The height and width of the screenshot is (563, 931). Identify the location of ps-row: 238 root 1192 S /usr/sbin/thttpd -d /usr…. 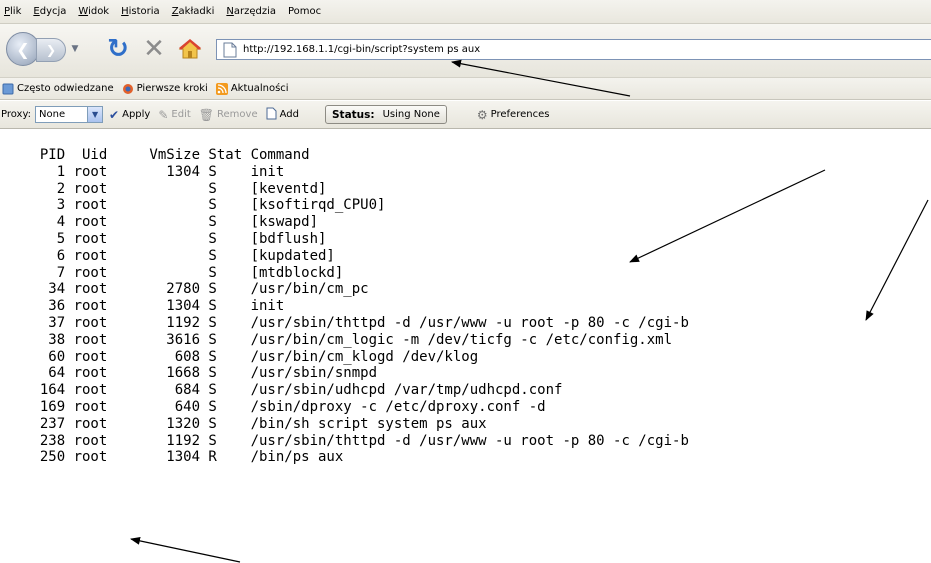
(356, 440).